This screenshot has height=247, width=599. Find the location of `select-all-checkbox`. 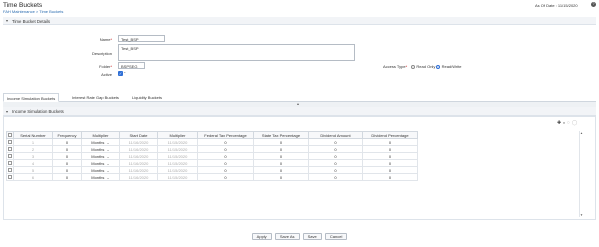

select-all-checkbox is located at coordinates (10, 135).